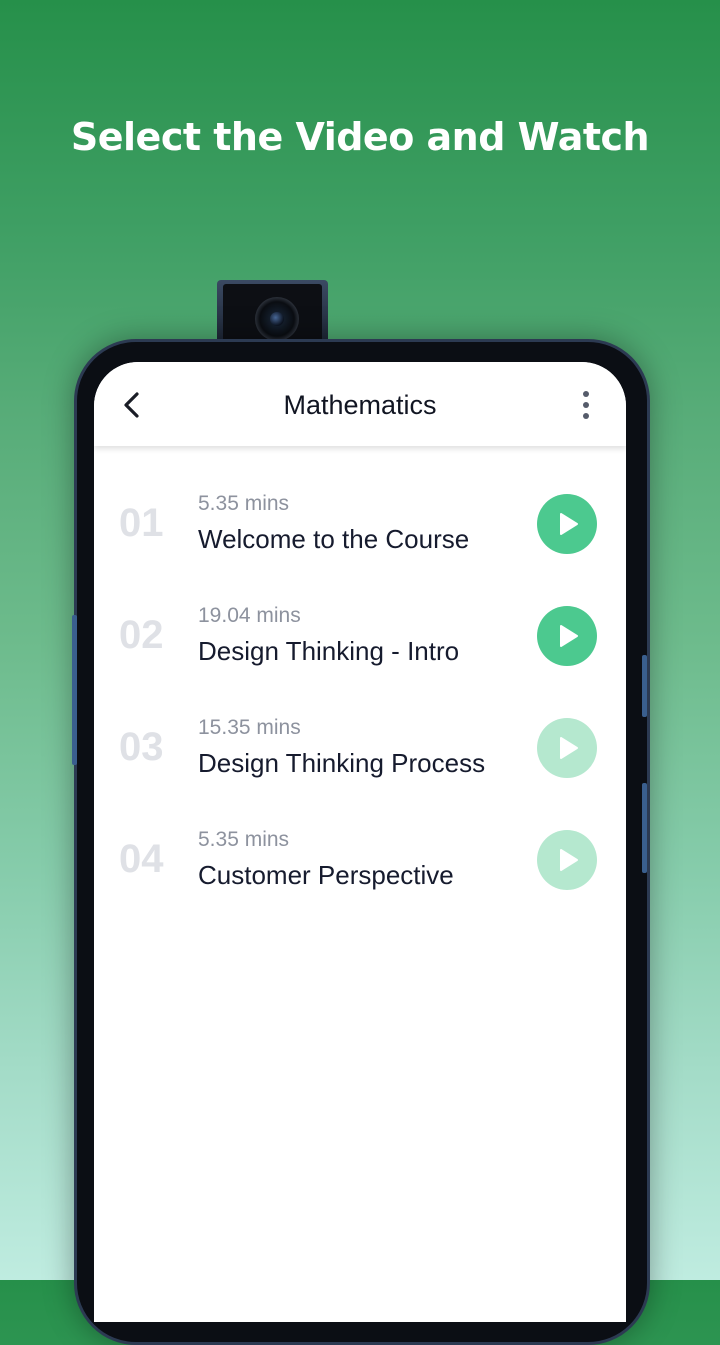 This screenshot has width=720, height=1345. What do you see at coordinates (360, 502) in the screenshot?
I see `video-list-item: 01 5.35 mins Welcome to the Course` at bounding box center [360, 502].